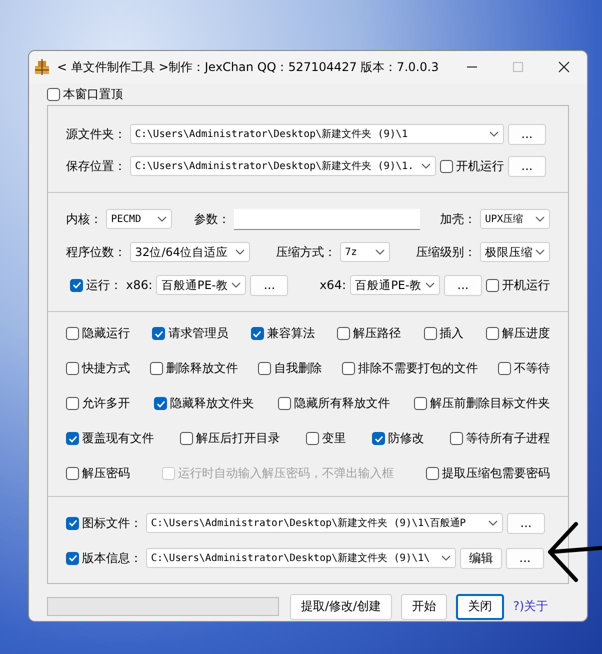  I want to click on action-button: 开始, so click(424, 607).